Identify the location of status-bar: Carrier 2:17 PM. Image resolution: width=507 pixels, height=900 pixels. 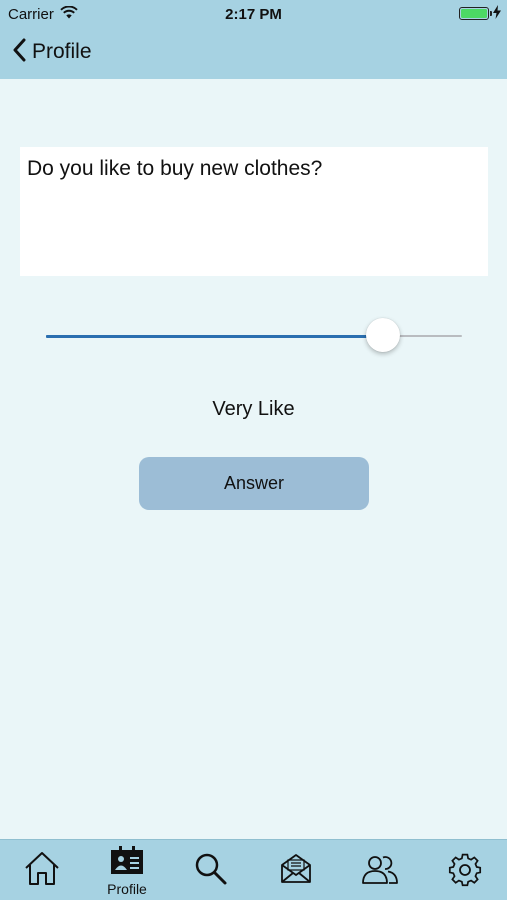
(253, 14).